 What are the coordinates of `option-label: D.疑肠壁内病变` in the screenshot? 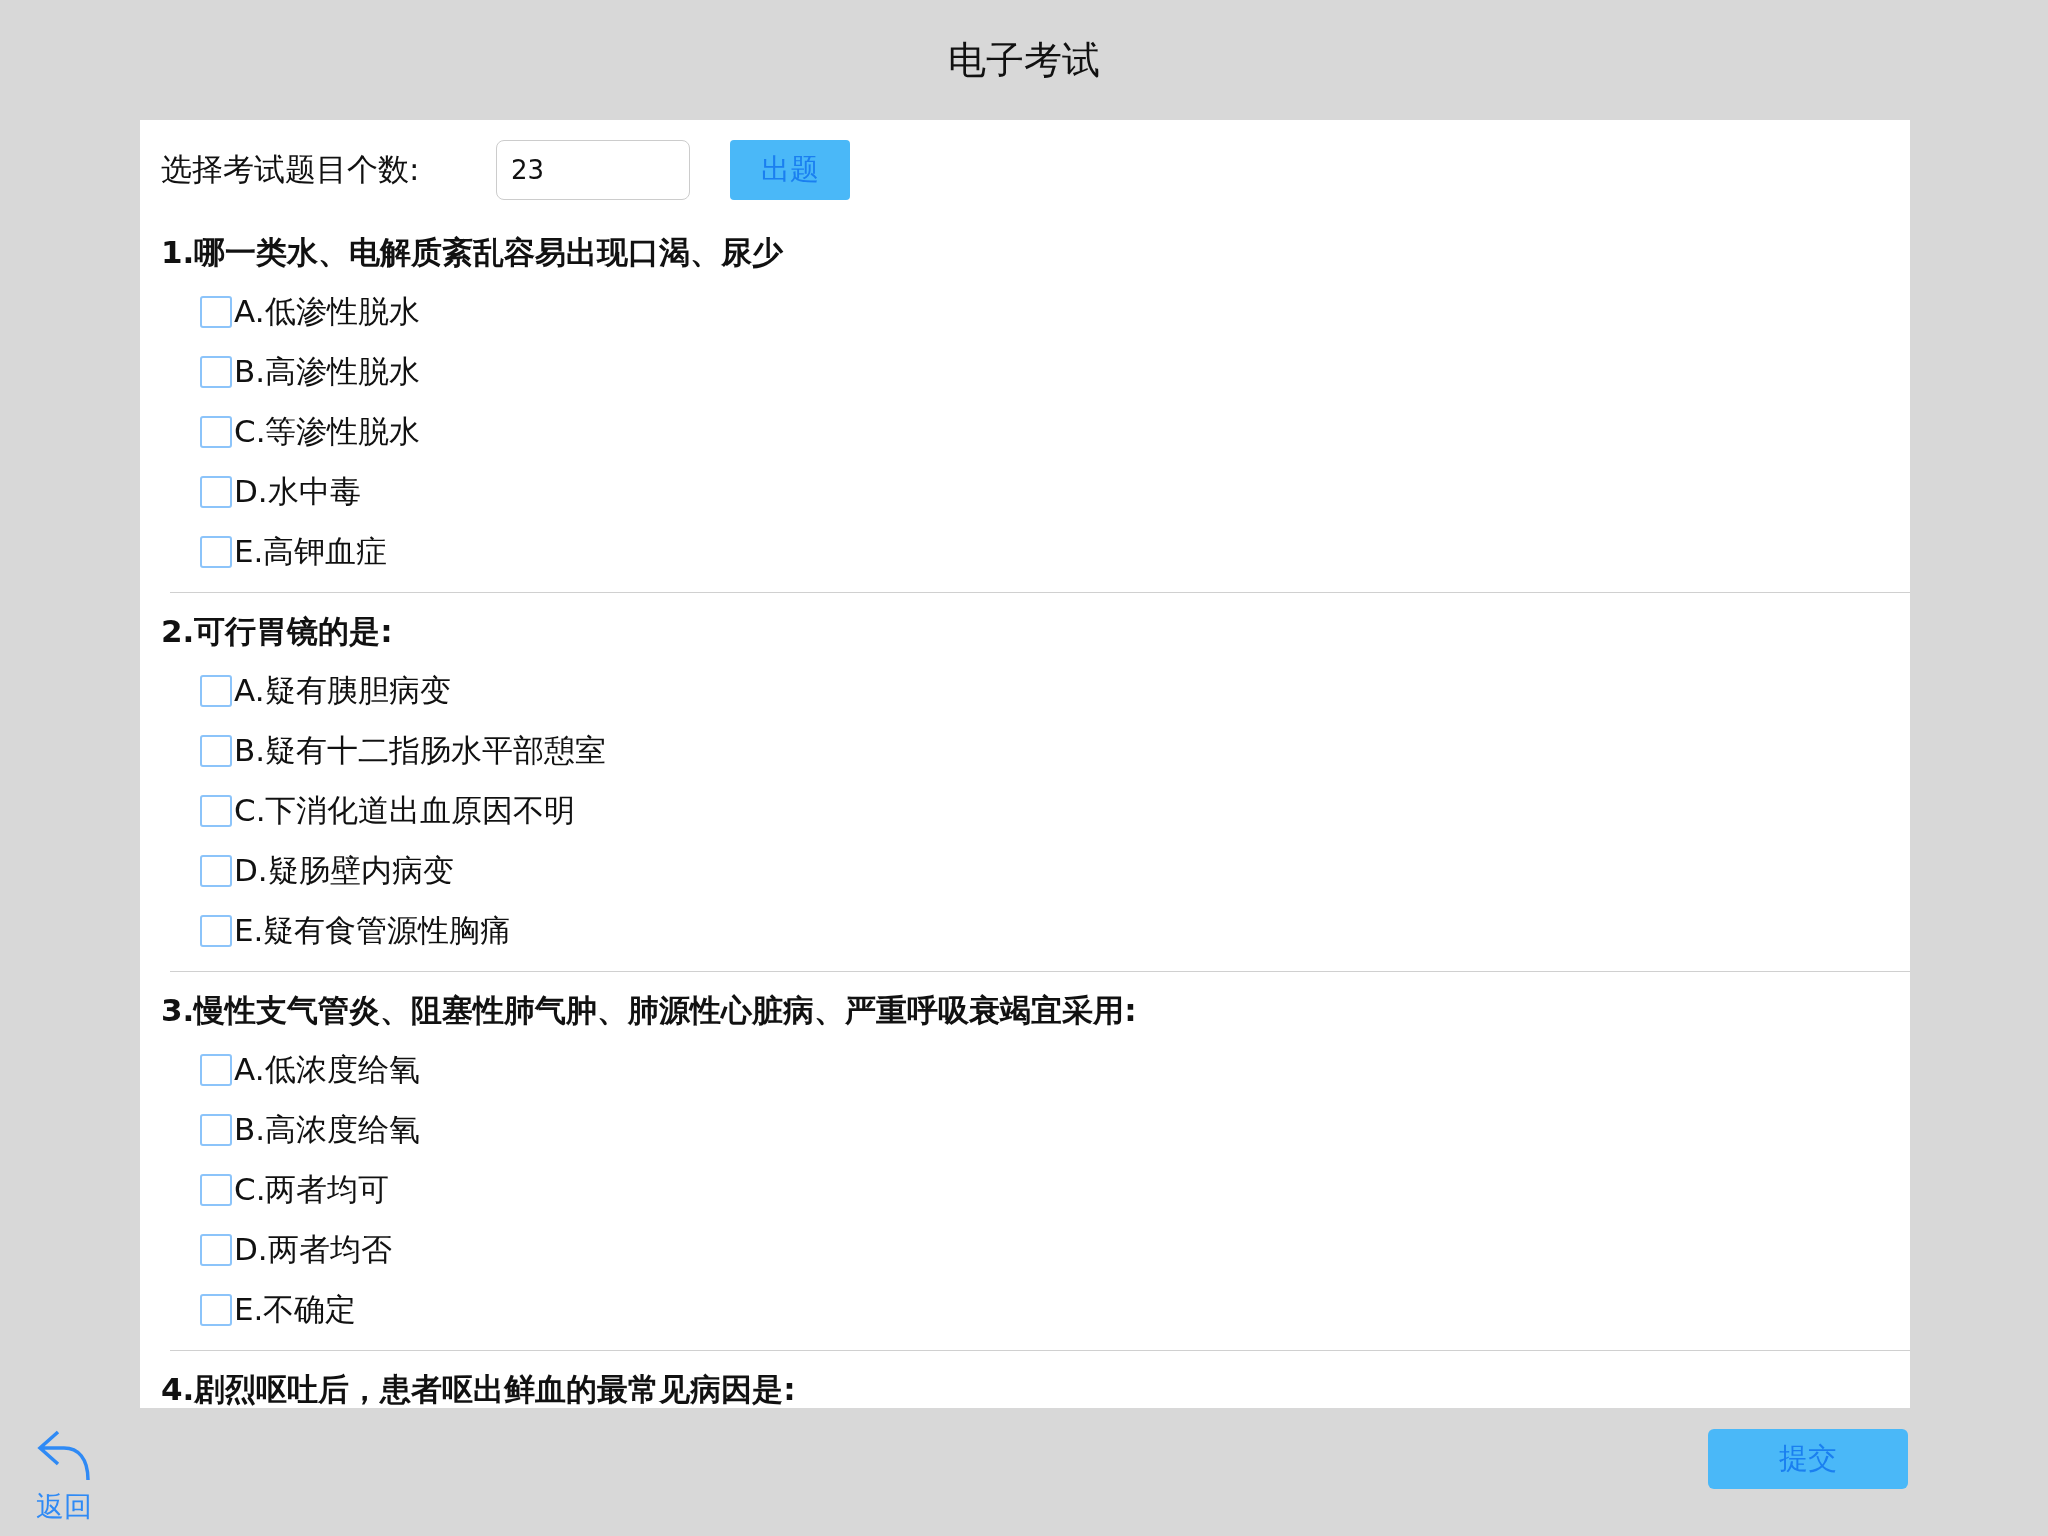 It's located at (344, 870).